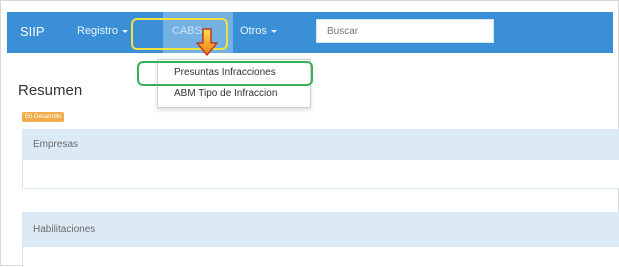 The height and width of the screenshot is (267, 619). What do you see at coordinates (405, 31) in the screenshot?
I see `search-input` at bounding box center [405, 31].